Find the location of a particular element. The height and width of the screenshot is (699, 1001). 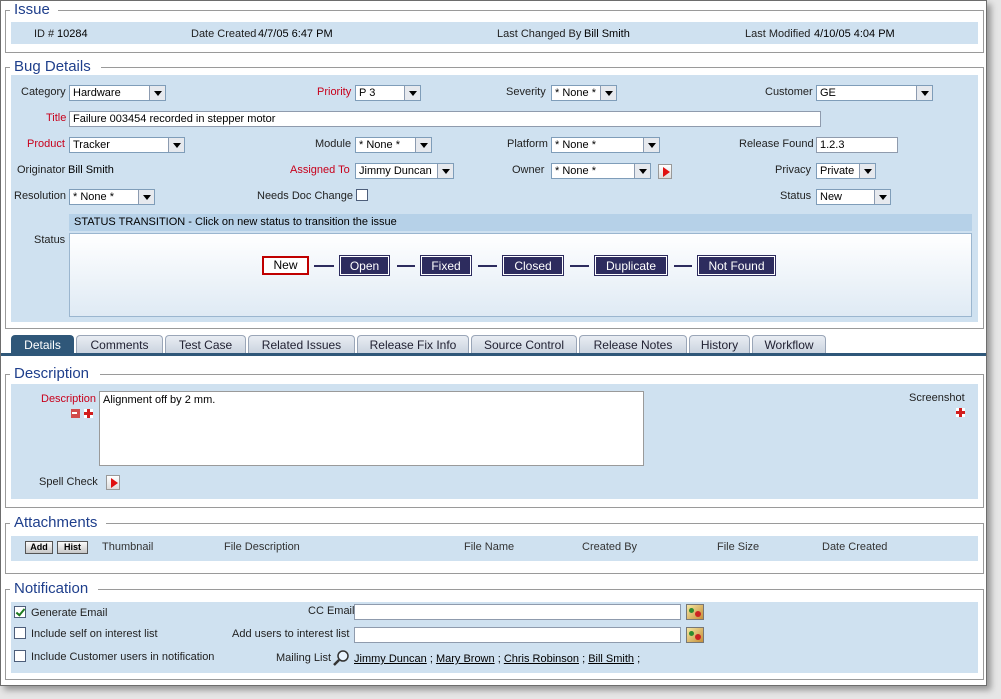

severity-select: * None * is located at coordinates (584, 93).